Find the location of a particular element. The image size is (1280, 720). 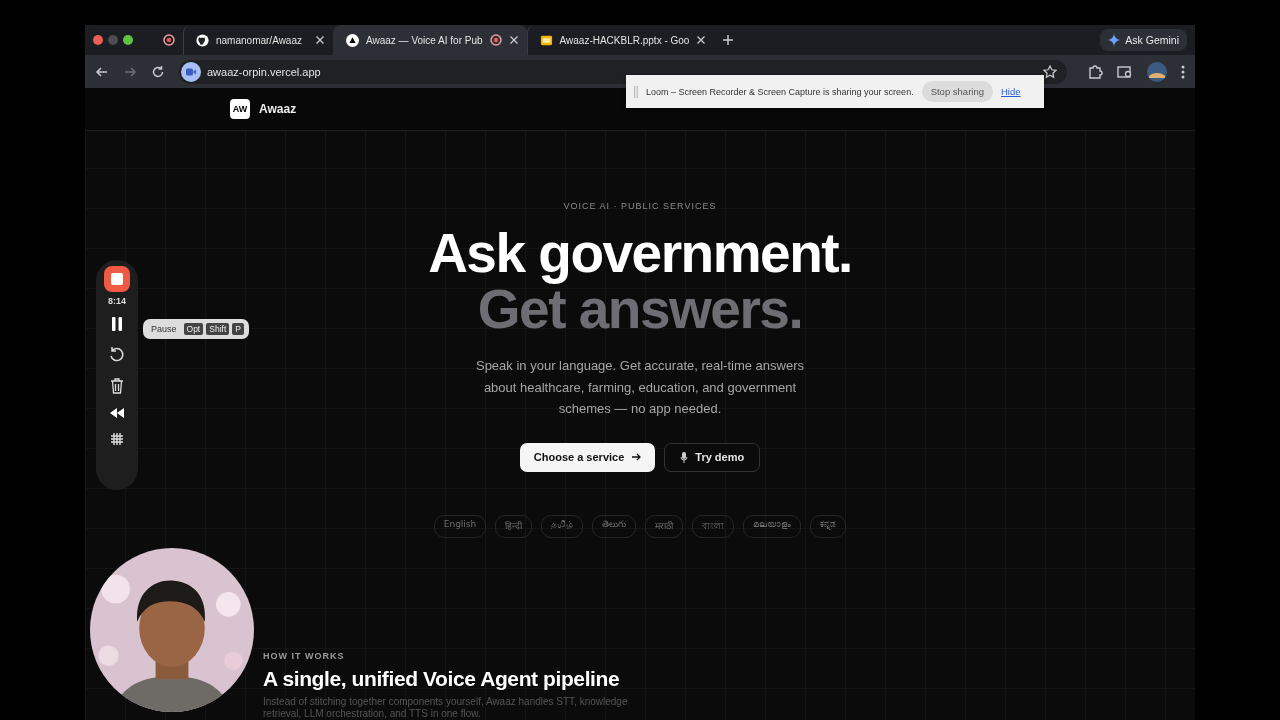

drag-handle-icon is located at coordinates (636, 91).